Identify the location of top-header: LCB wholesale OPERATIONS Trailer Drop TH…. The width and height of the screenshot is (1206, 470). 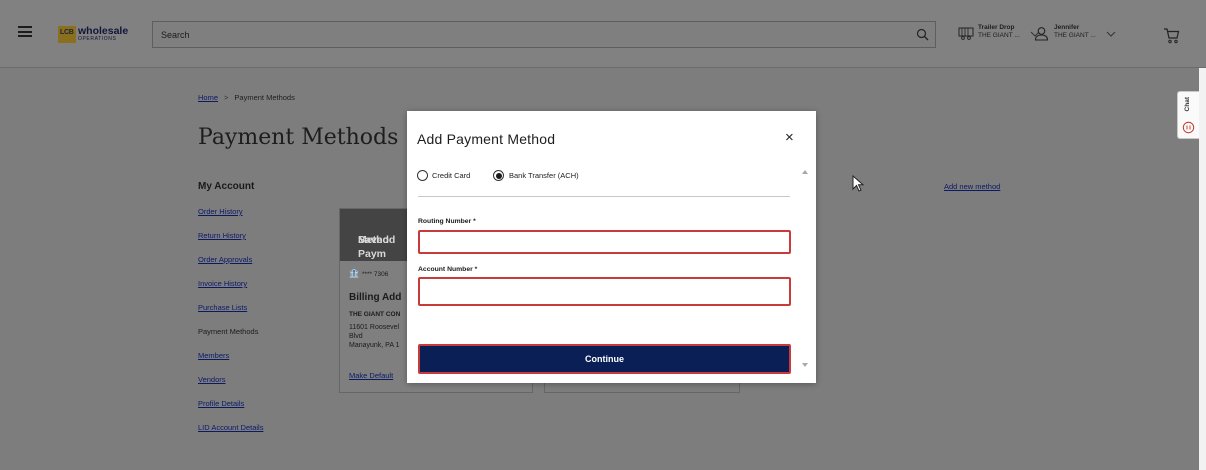
(603, 34).